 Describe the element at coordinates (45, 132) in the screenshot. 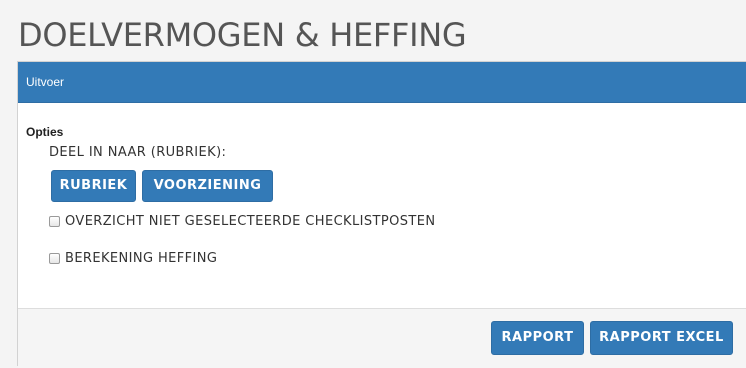

I see `options-label: Opties` at that location.